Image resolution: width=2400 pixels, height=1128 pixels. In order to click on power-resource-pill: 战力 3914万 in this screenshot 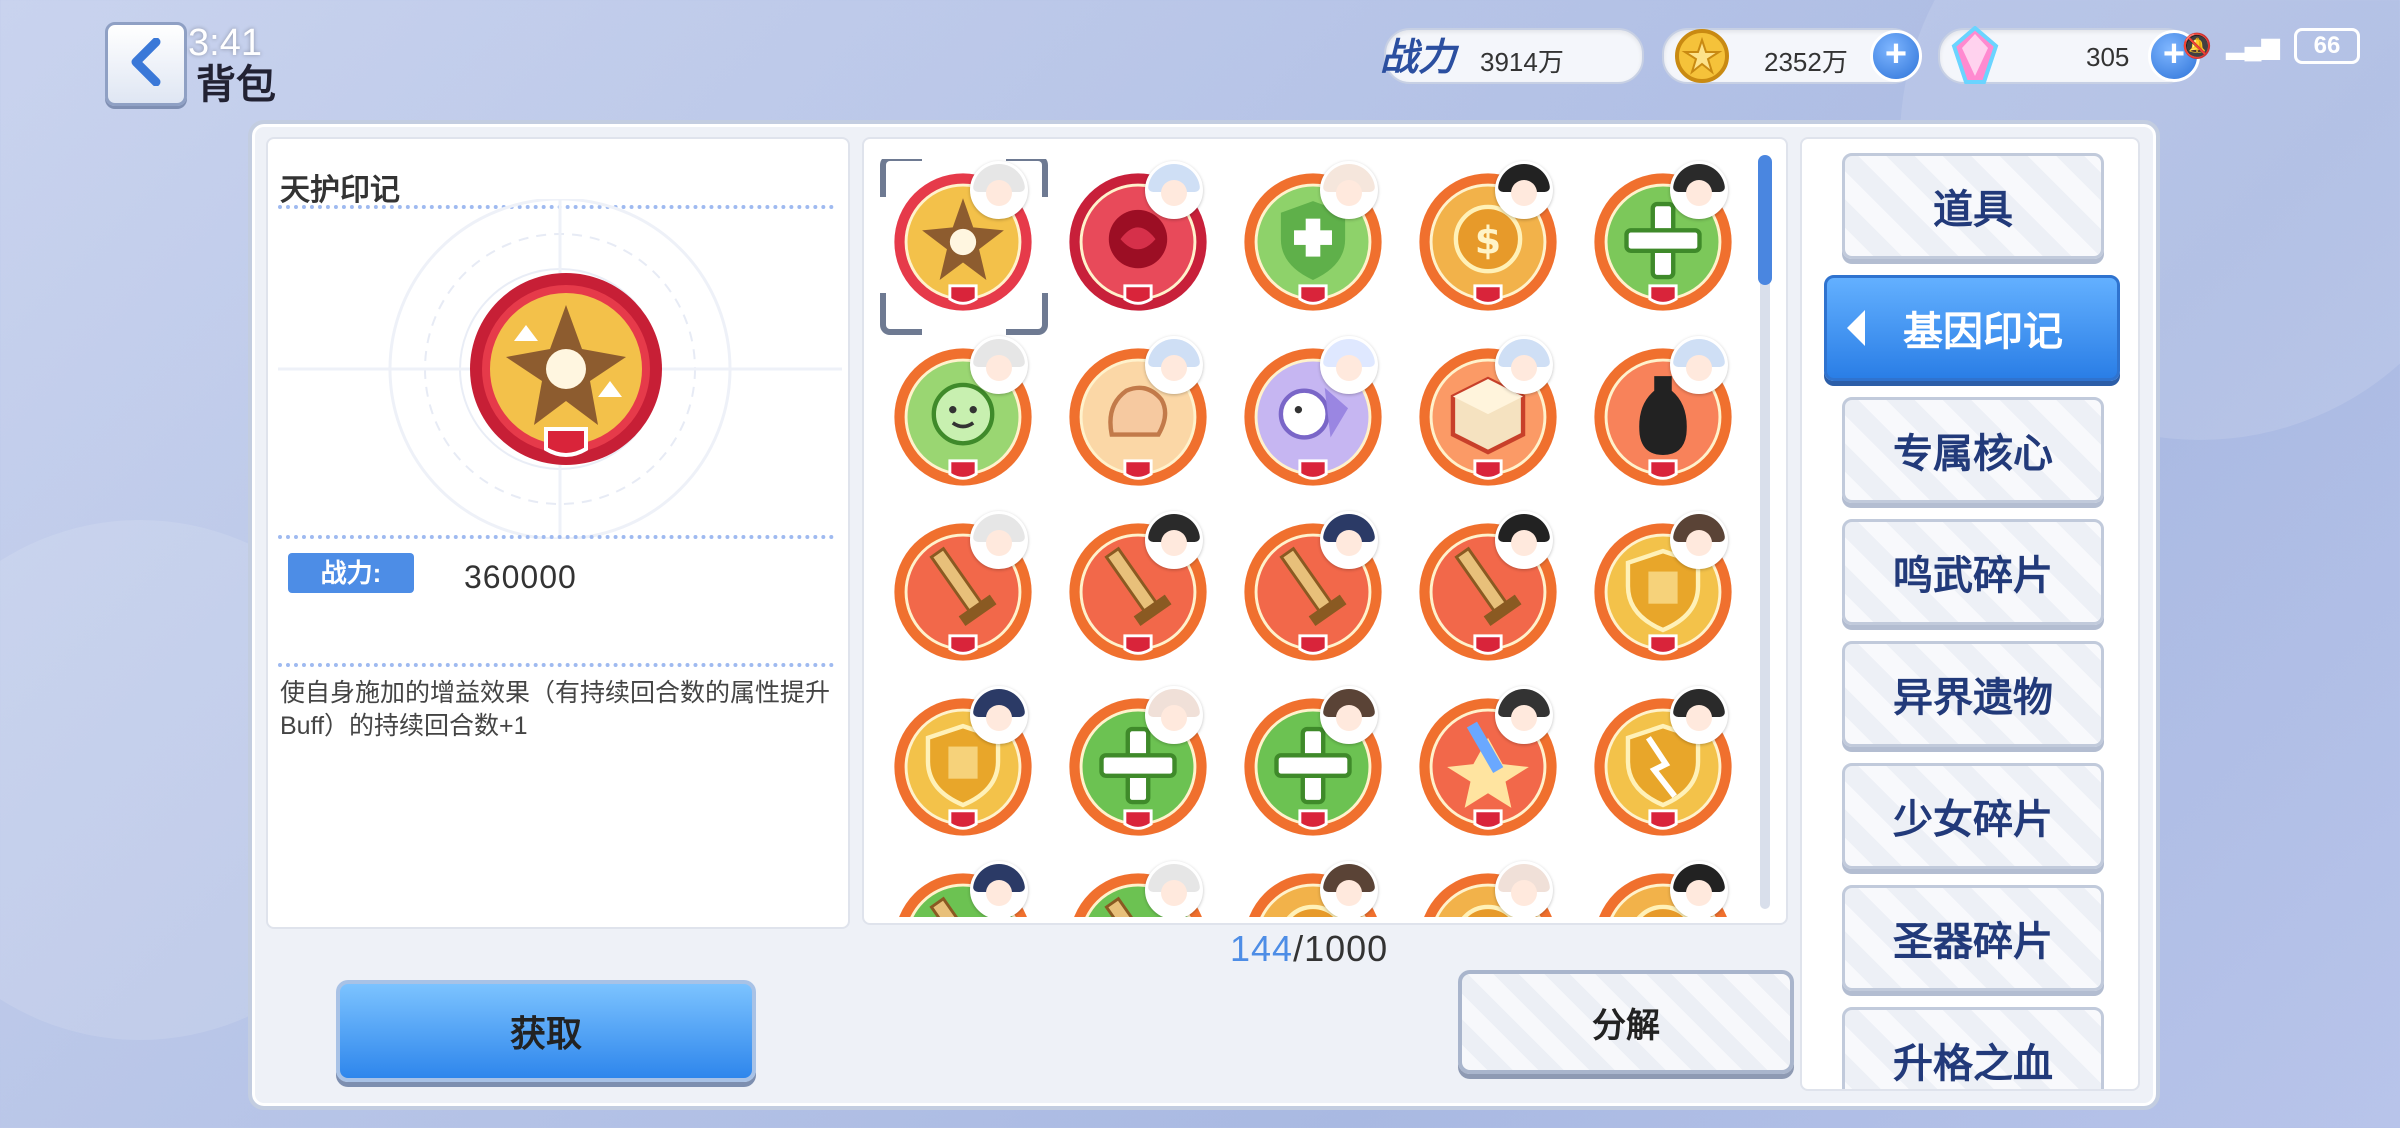, I will do `click(1512, 56)`.